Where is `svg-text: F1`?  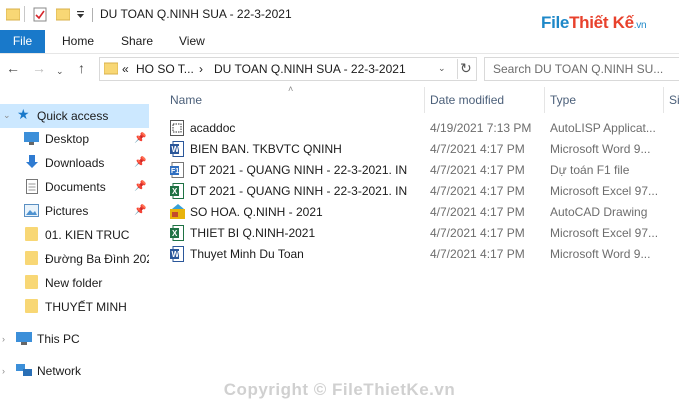
svg-text: F1 is located at coordinates (175, 171).